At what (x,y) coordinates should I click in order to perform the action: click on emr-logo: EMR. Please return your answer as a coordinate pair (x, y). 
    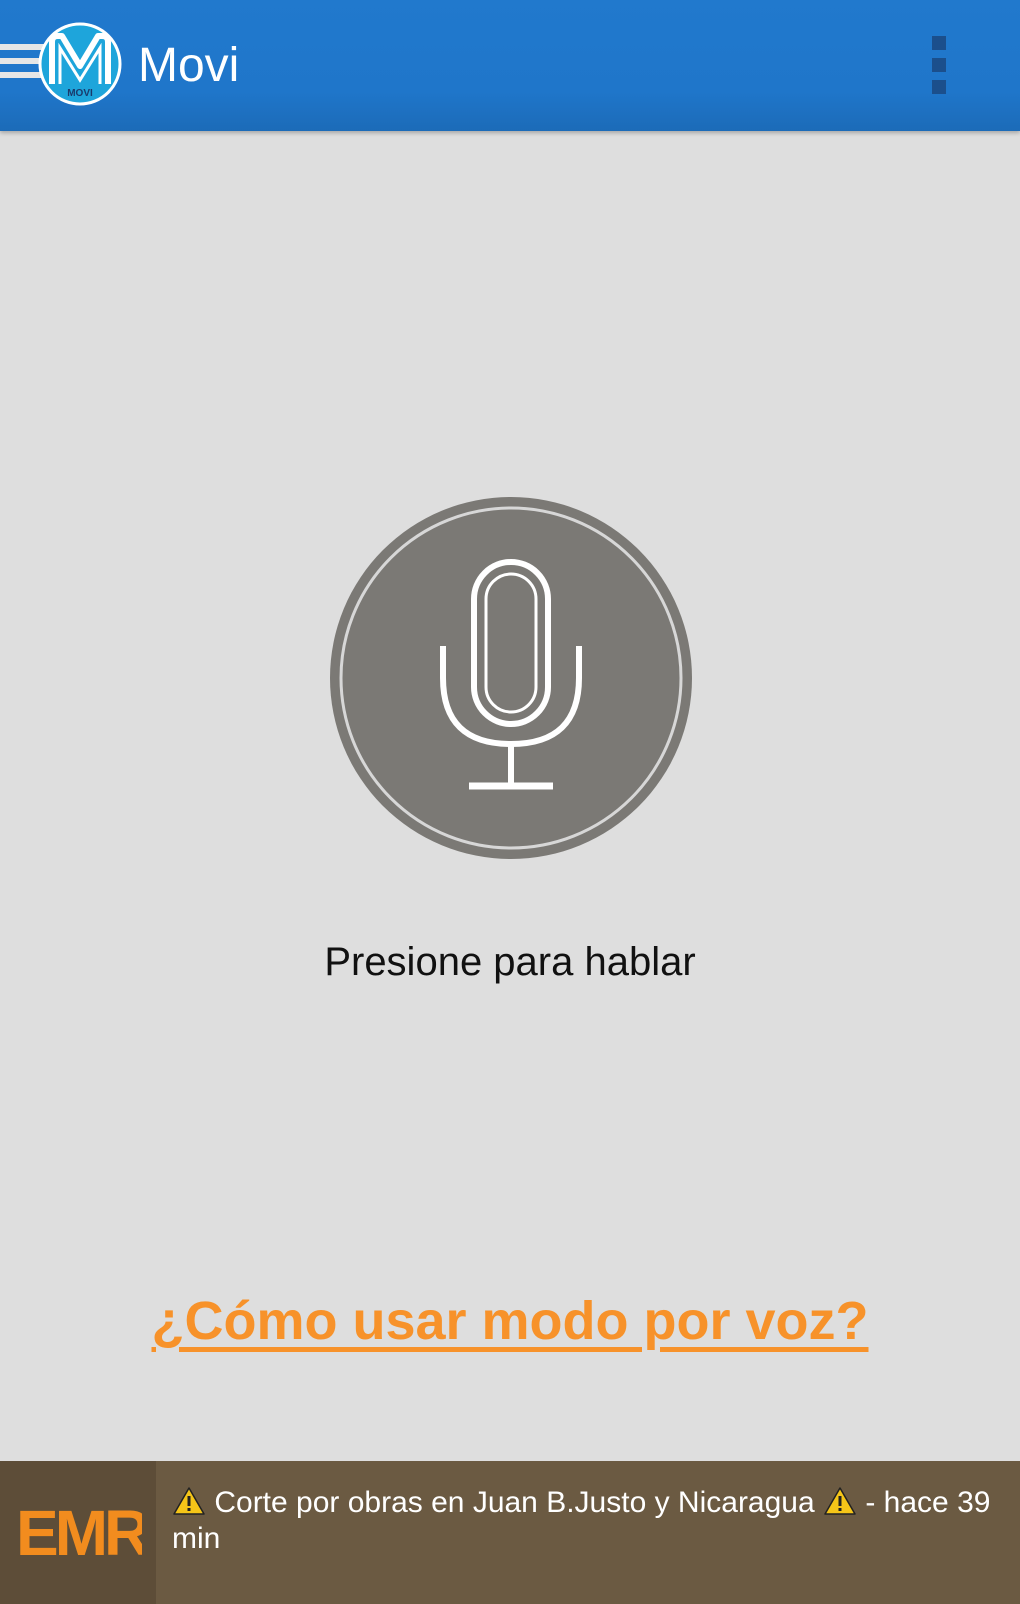
    Looking at the image, I should click on (78, 1532).